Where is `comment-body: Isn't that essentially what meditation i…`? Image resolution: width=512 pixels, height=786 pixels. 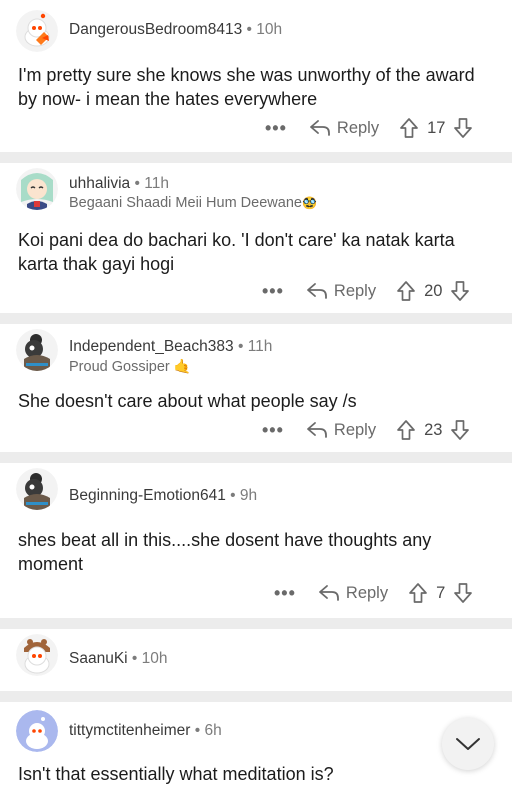 comment-body: Isn't that essentially what meditation i… is located at coordinates (176, 774).